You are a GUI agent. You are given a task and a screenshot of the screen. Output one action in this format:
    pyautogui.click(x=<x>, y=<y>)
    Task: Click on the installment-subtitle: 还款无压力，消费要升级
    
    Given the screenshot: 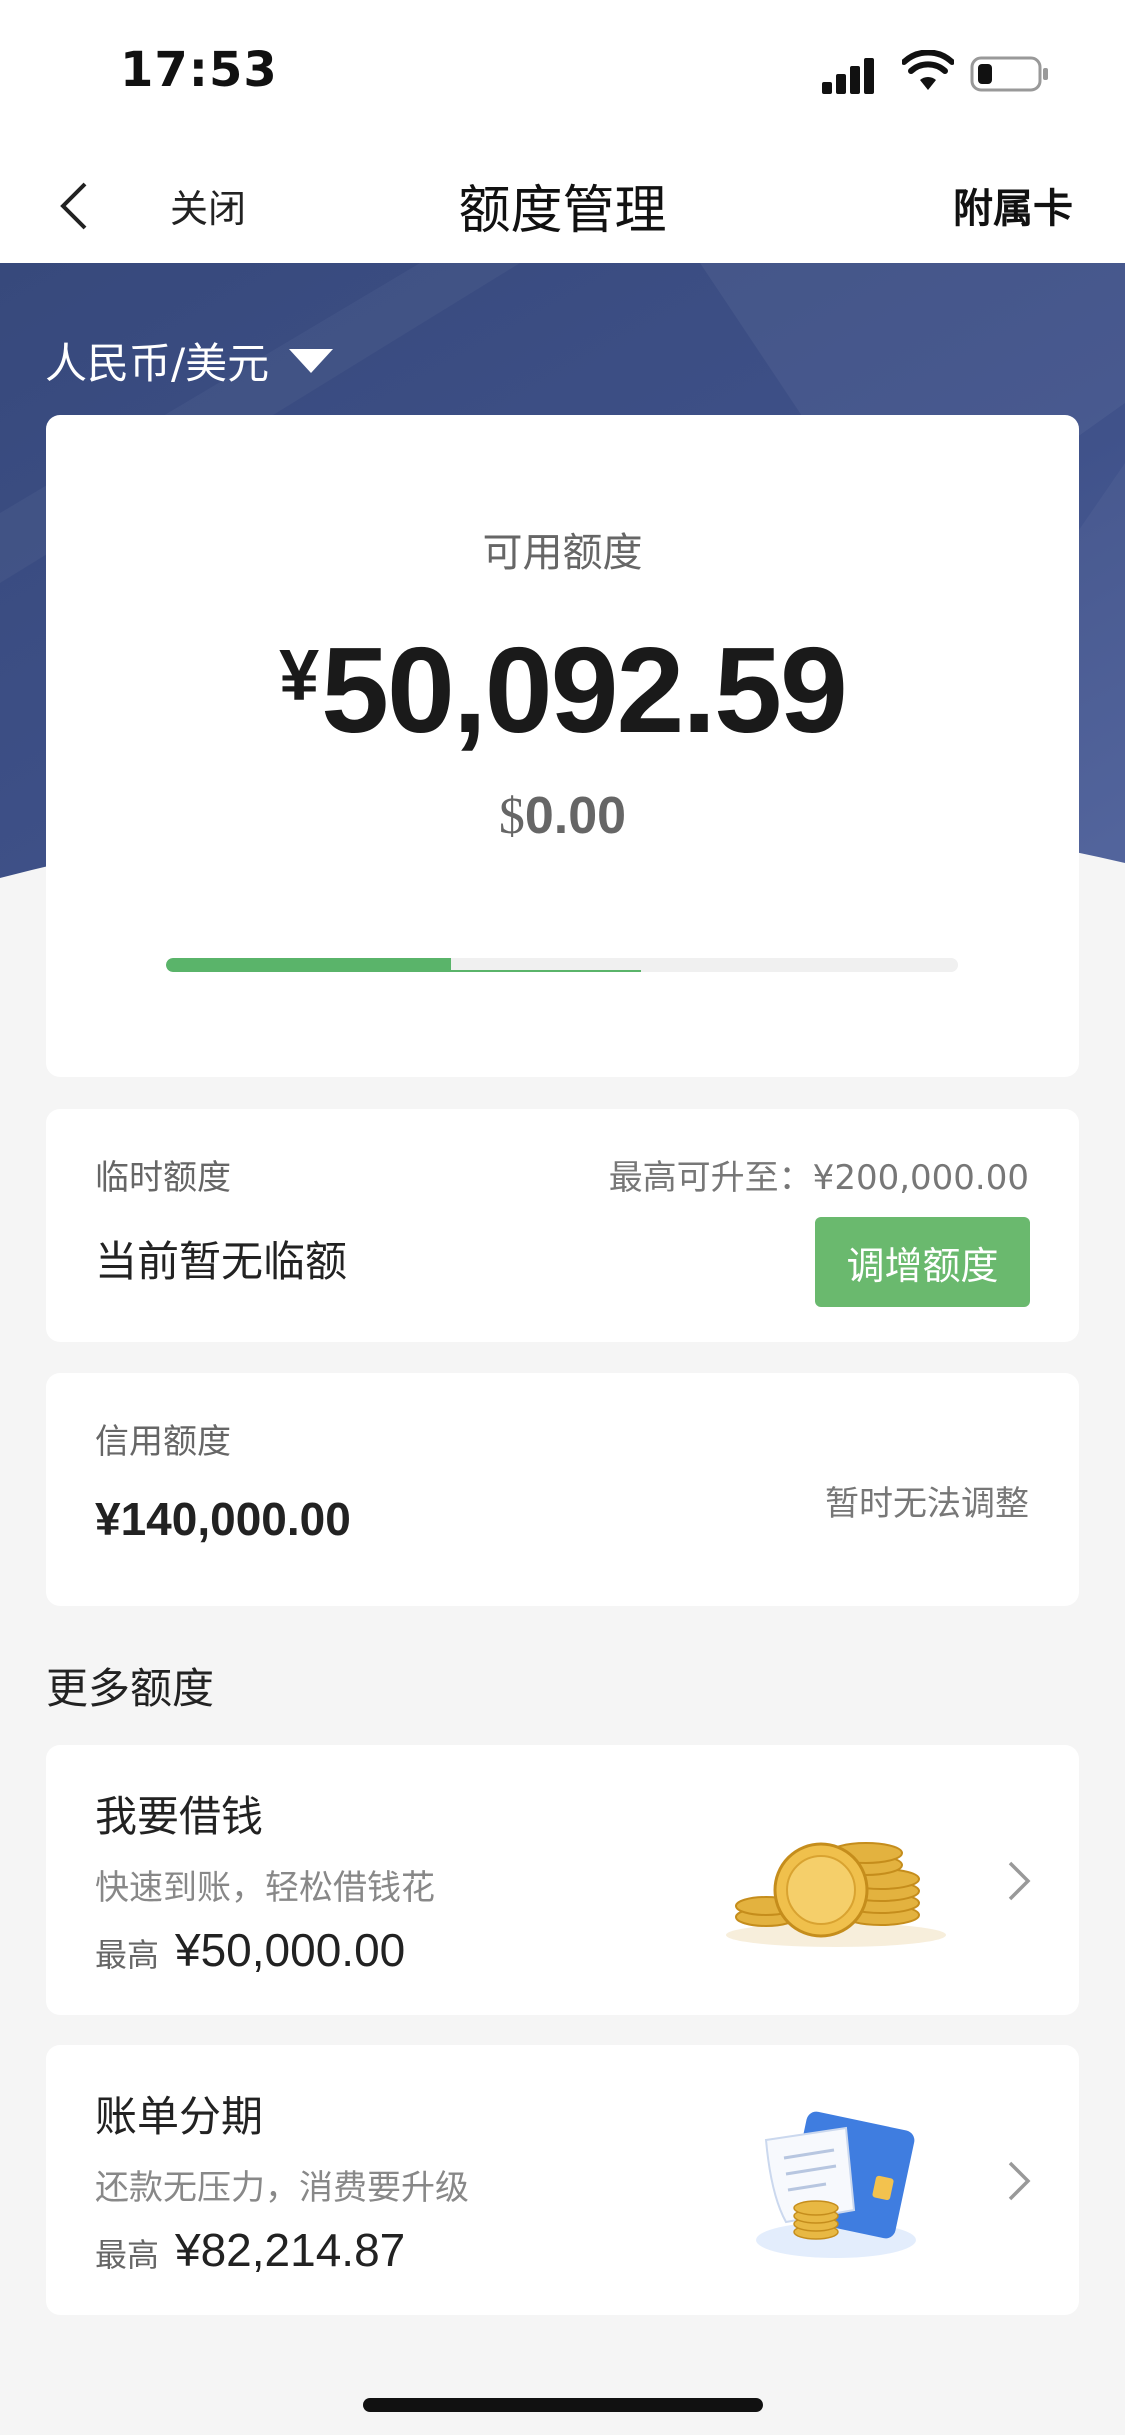 What is the action you would take?
    pyautogui.click(x=282, y=2188)
    